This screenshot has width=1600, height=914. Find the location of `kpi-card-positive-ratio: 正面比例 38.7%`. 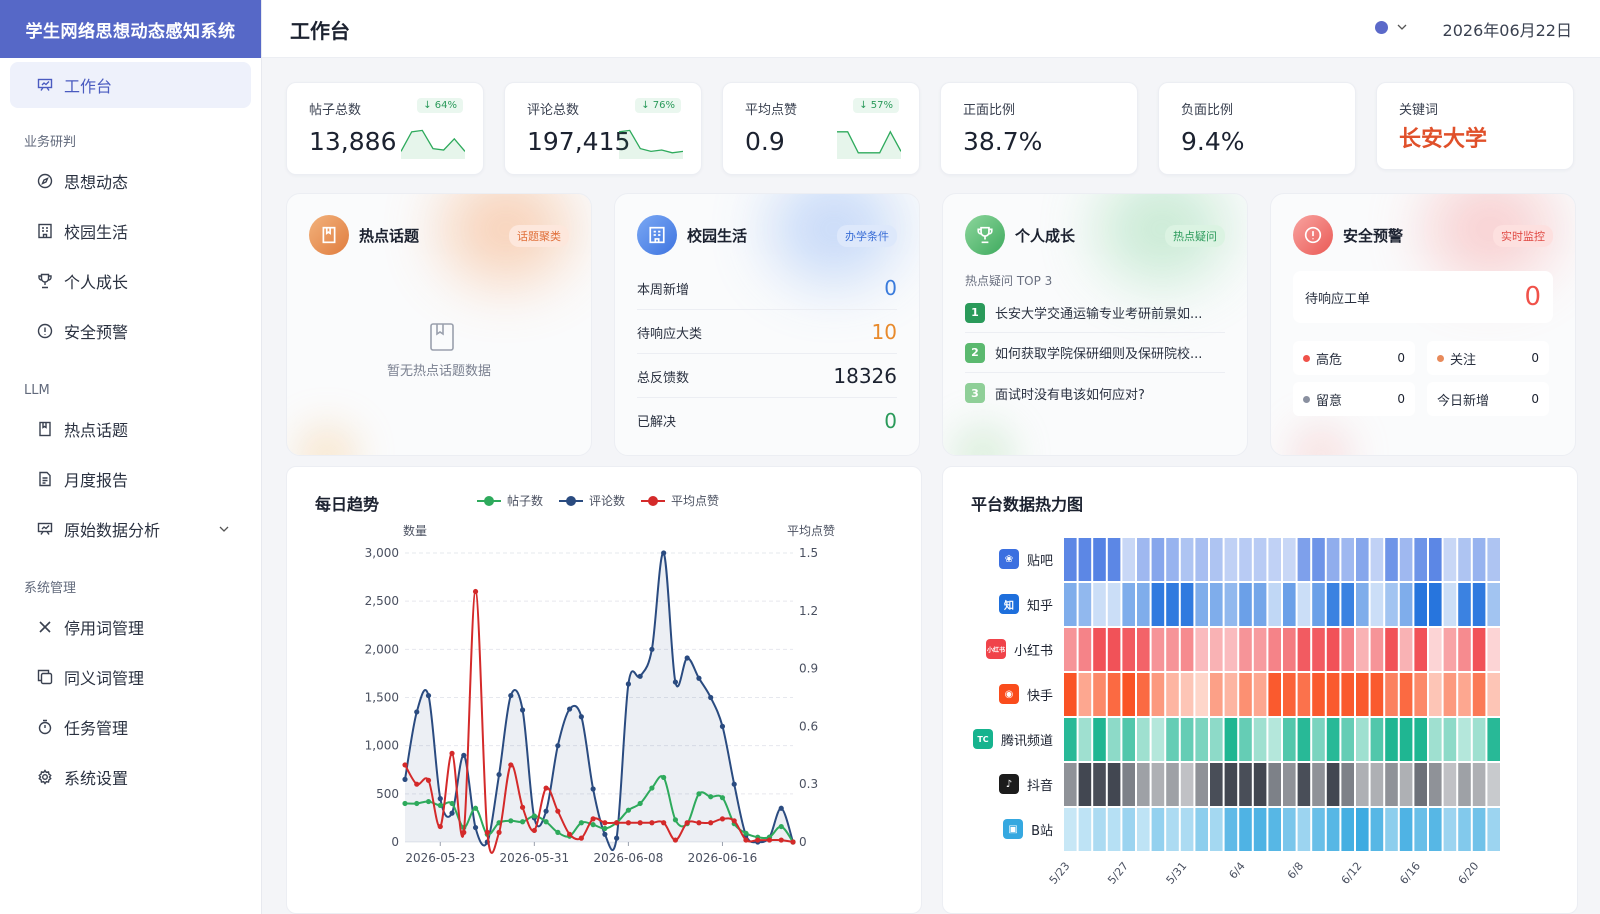

kpi-card-positive-ratio: 正面比例 38.7% is located at coordinates (1039, 128).